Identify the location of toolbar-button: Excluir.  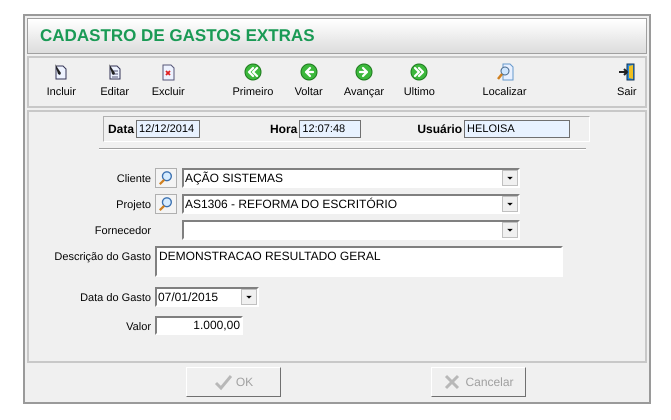
(168, 82).